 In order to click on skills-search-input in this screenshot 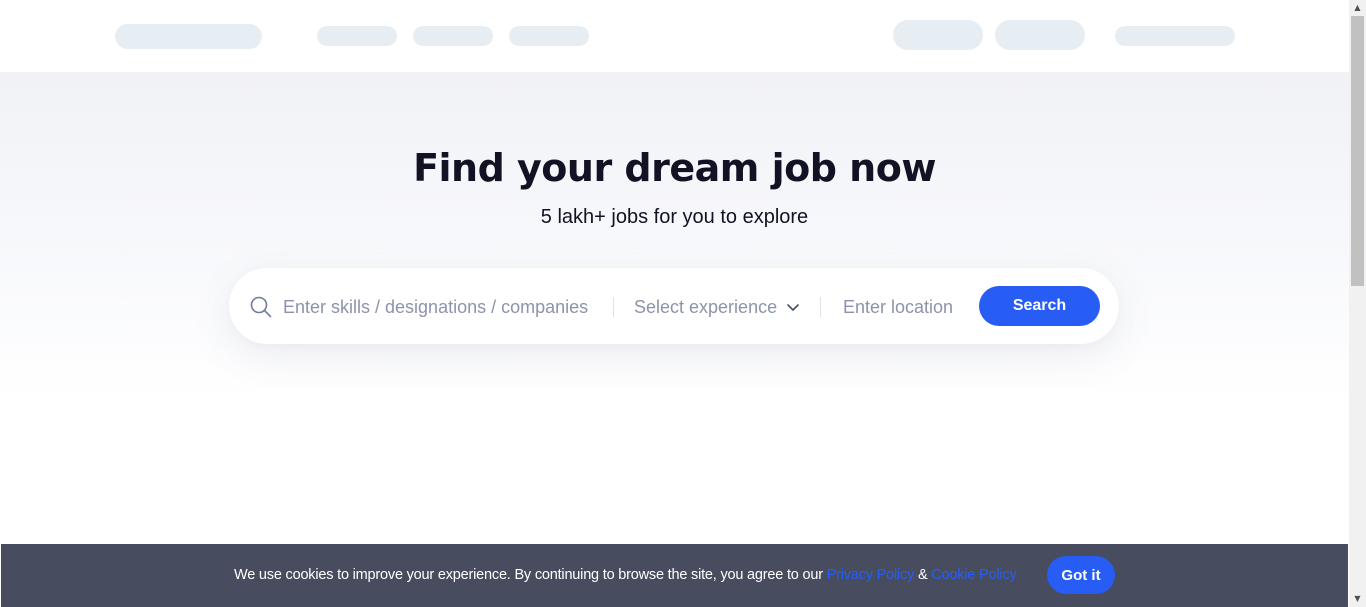, I will do `click(443, 307)`.